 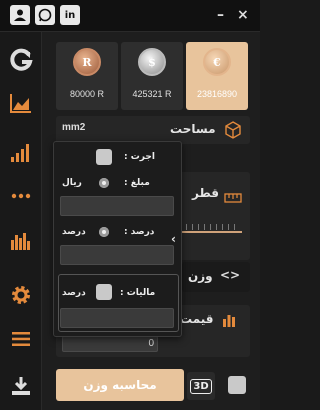 I want to click on ruler-icon, so click(x=233, y=197).